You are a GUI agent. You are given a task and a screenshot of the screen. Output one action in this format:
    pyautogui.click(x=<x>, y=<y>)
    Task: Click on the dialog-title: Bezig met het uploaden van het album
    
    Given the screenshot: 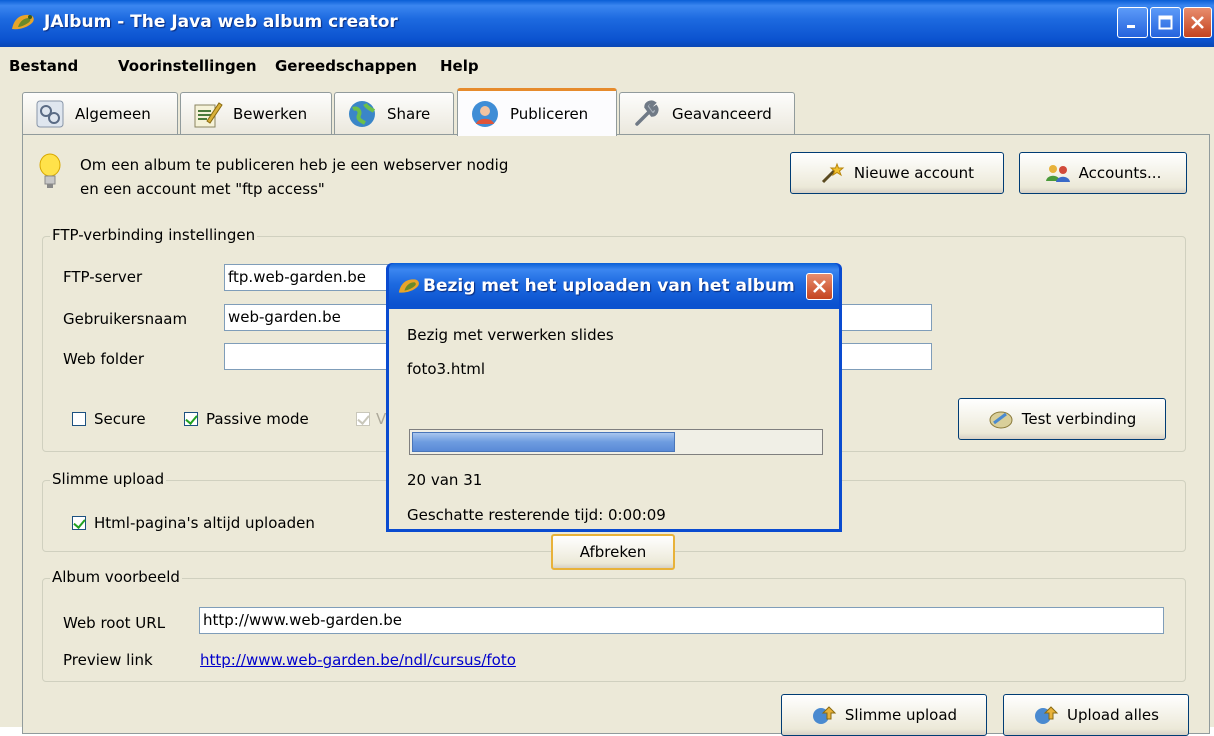 What is the action you would take?
    pyautogui.click(x=609, y=286)
    